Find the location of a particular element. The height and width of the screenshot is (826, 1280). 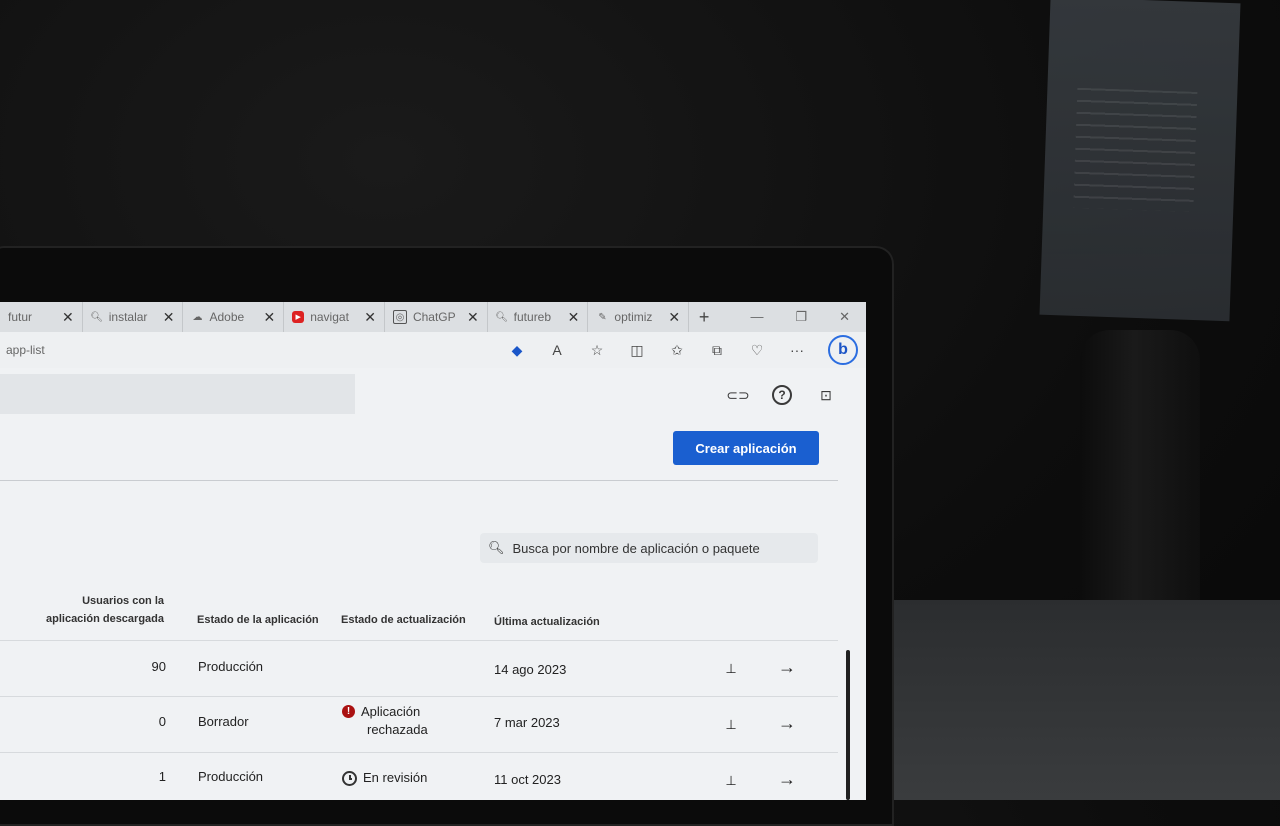

table-row: 1 Producción En revisión 11 oct 2023 ⊥ → is located at coordinates (419, 776).